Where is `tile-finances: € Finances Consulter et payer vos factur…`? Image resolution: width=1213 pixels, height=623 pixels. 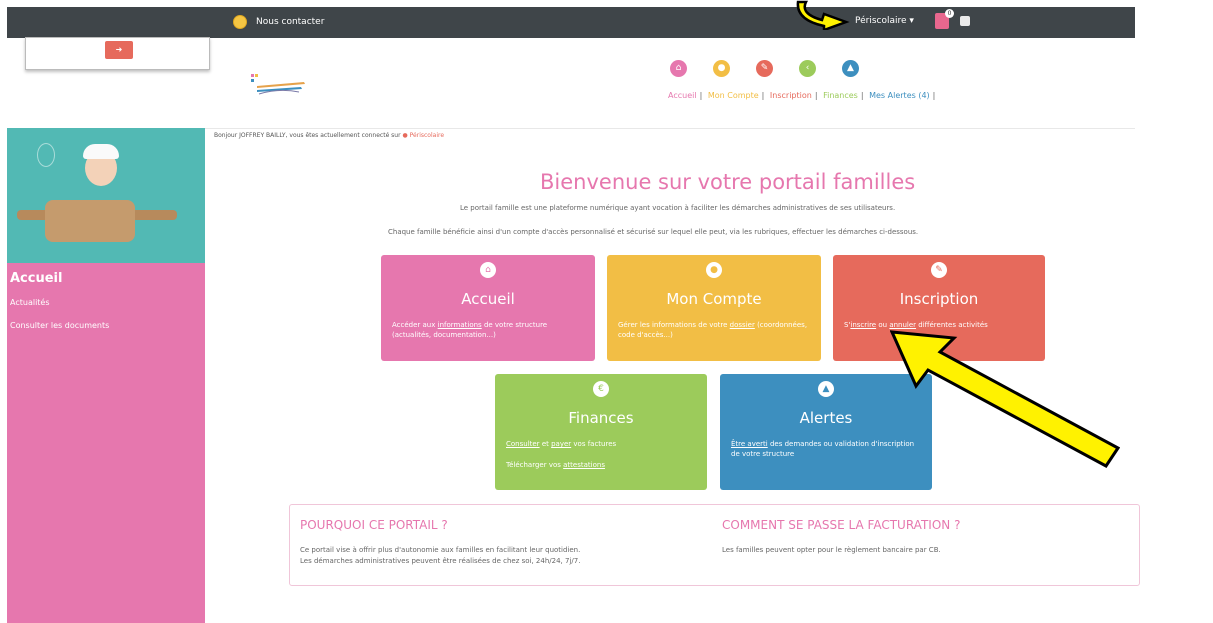
tile-finances: € Finances Consulter et payer vos factur… is located at coordinates (601, 432).